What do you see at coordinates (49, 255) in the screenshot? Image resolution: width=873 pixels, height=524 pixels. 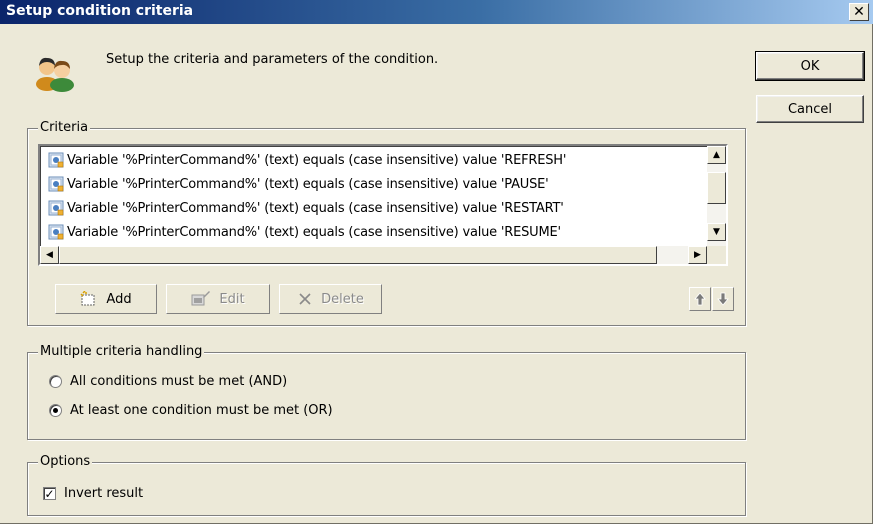 I see `scroll-left-button: ◀` at bounding box center [49, 255].